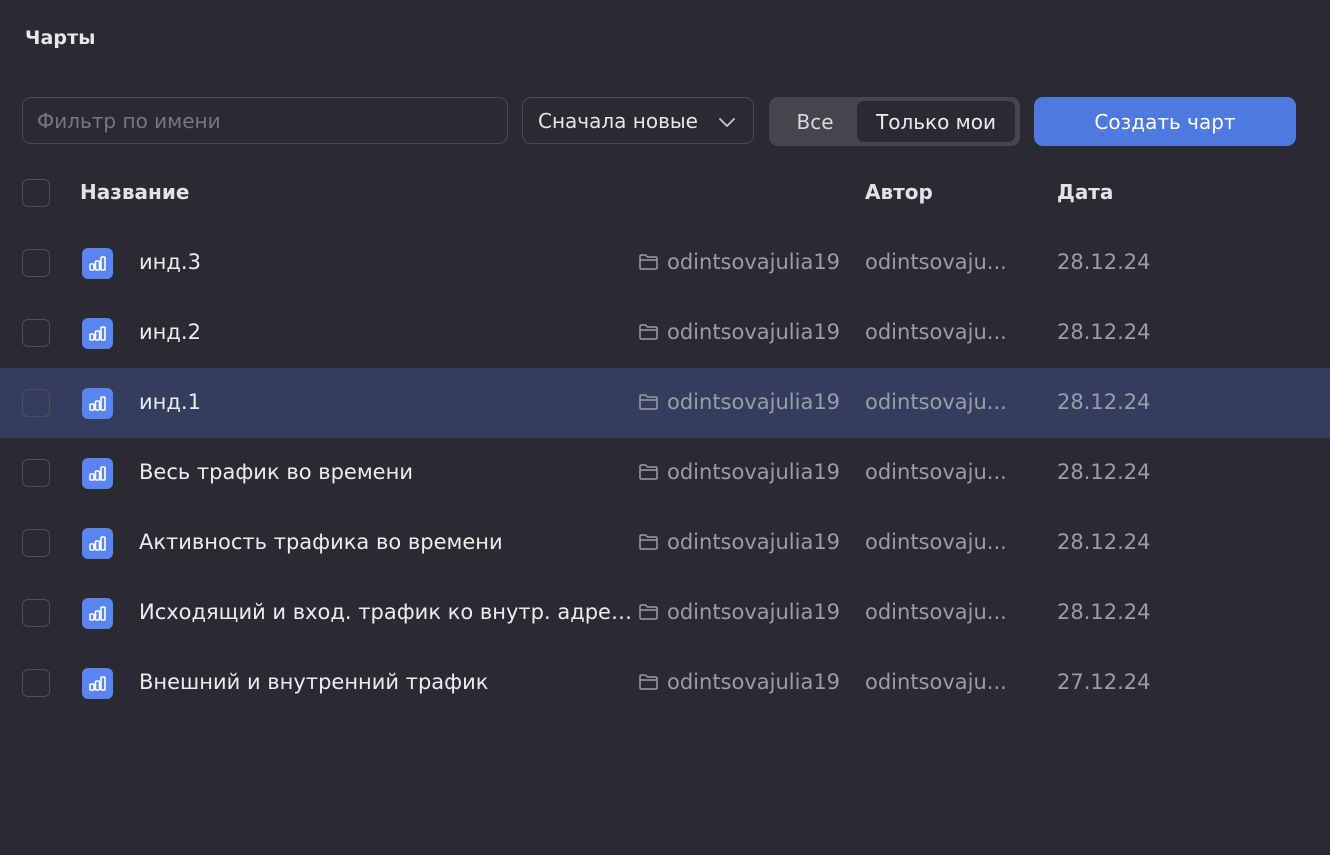  I want to click on table-header: Название Автор Дата, so click(665, 193).